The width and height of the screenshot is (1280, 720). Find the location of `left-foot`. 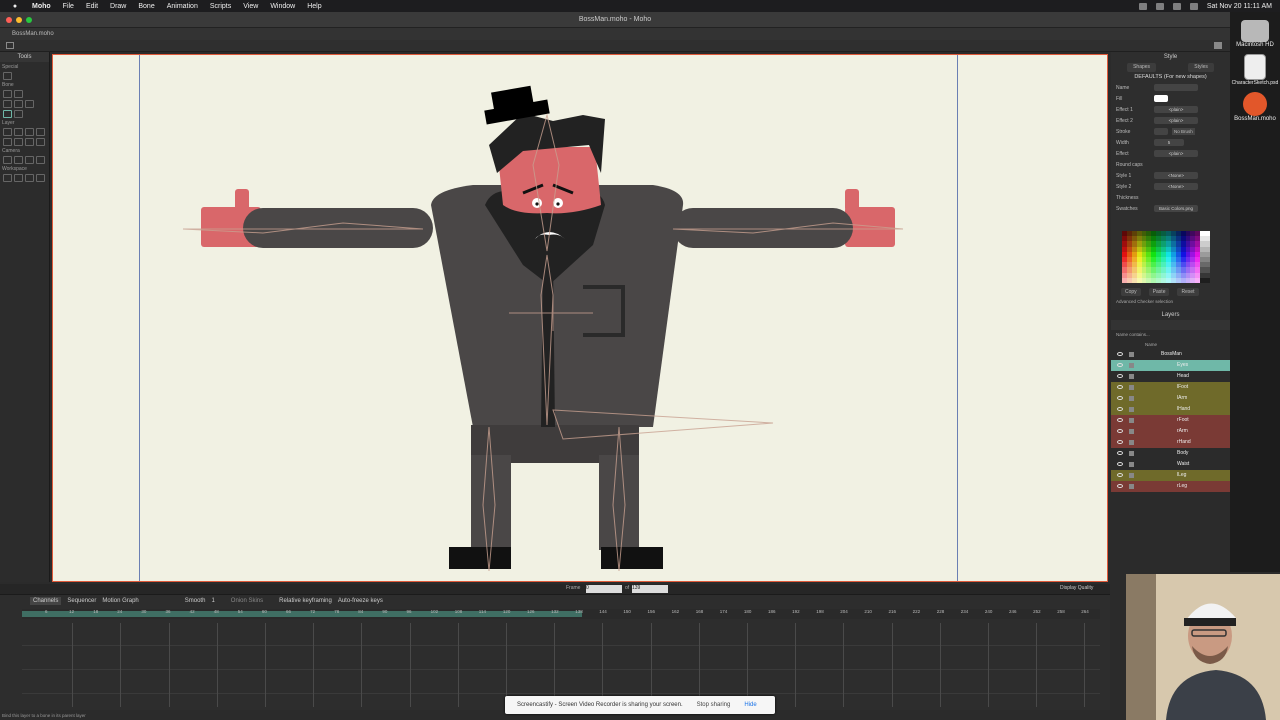

left-foot is located at coordinates (632, 558).